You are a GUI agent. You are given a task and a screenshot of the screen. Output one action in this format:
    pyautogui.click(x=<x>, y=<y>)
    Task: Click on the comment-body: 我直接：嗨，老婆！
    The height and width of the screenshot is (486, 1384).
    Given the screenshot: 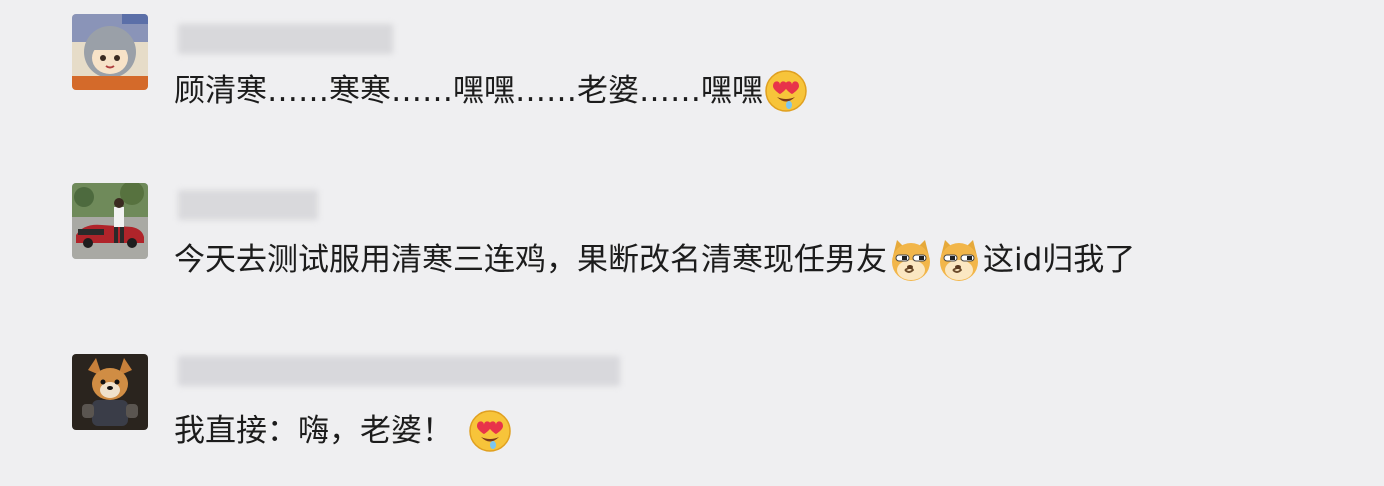 What is the action you would take?
    pyautogui.click(x=313, y=431)
    